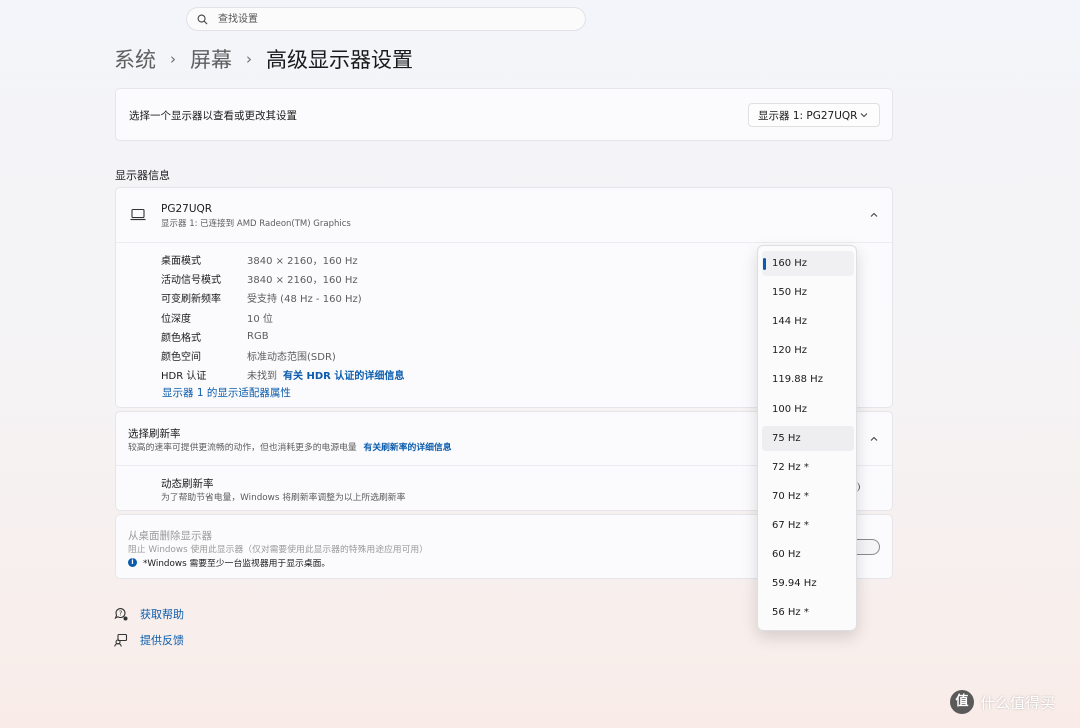  I want to click on refresh-rate-option: 67 Hz *, so click(808, 525).